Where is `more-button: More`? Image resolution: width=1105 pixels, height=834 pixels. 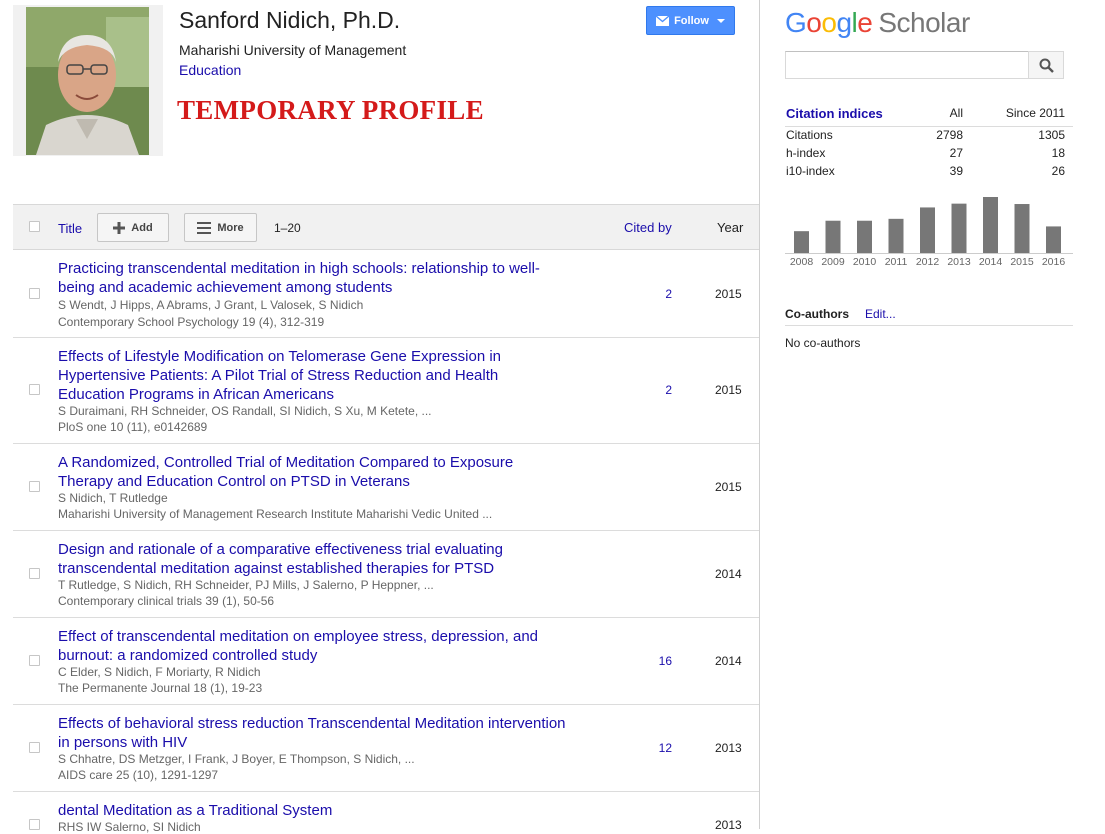 more-button: More is located at coordinates (220, 227).